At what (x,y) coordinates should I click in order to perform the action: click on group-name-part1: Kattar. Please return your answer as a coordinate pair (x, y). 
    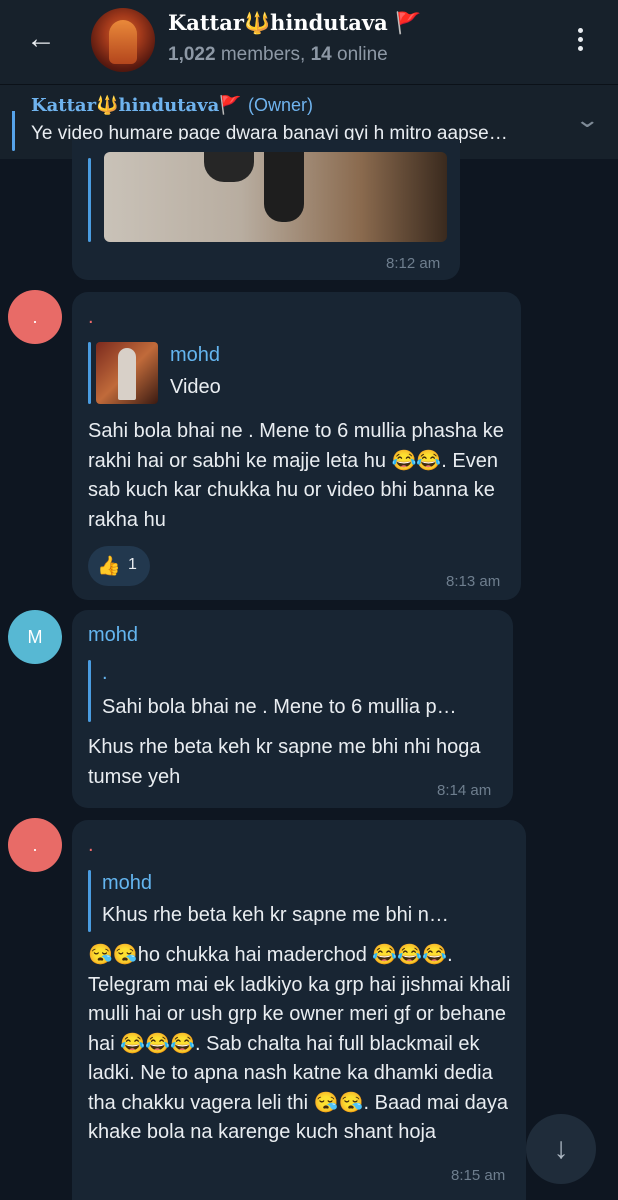
    Looking at the image, I should click on (206, 22).